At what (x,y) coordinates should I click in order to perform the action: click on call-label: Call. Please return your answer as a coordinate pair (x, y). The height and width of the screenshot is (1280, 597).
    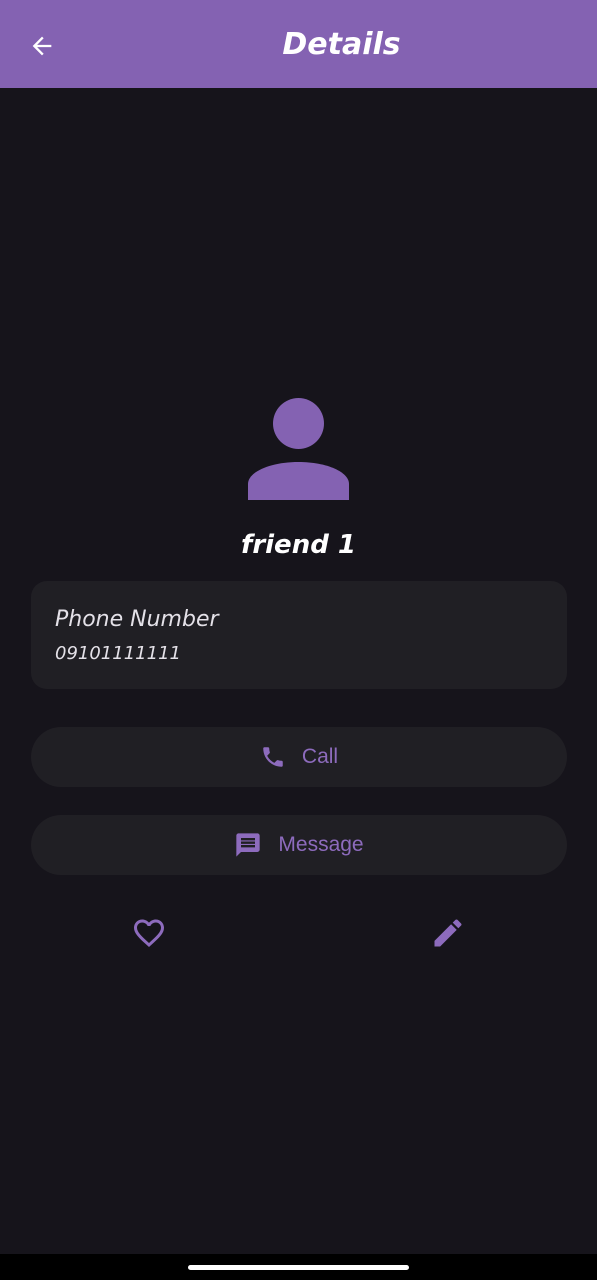
    Looking at the image, I should click on (320, 756).